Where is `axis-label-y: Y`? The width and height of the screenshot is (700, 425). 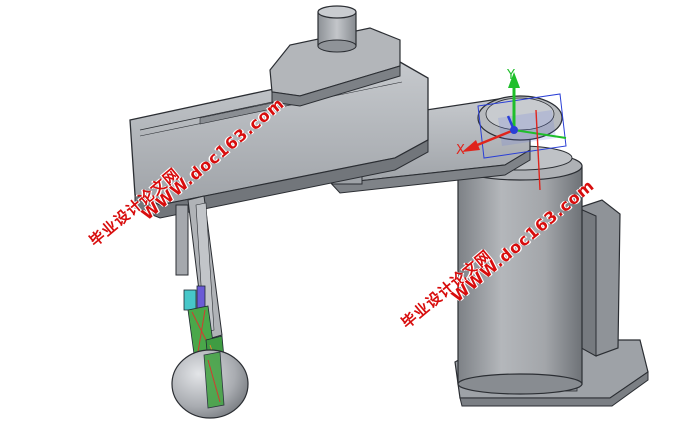 axis-label-y: Y is located at coordinates (511, 75).